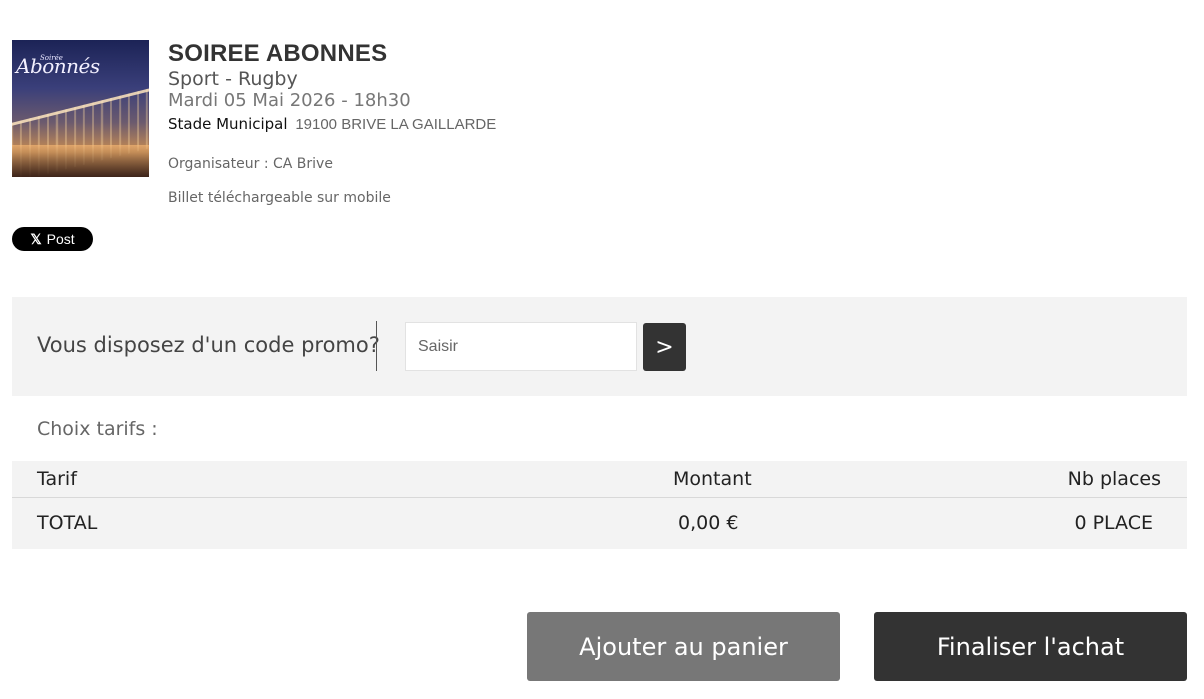 The width and height of the screenshot is (1204, 699). I want to click on promo-code-input, so click(521, 346).